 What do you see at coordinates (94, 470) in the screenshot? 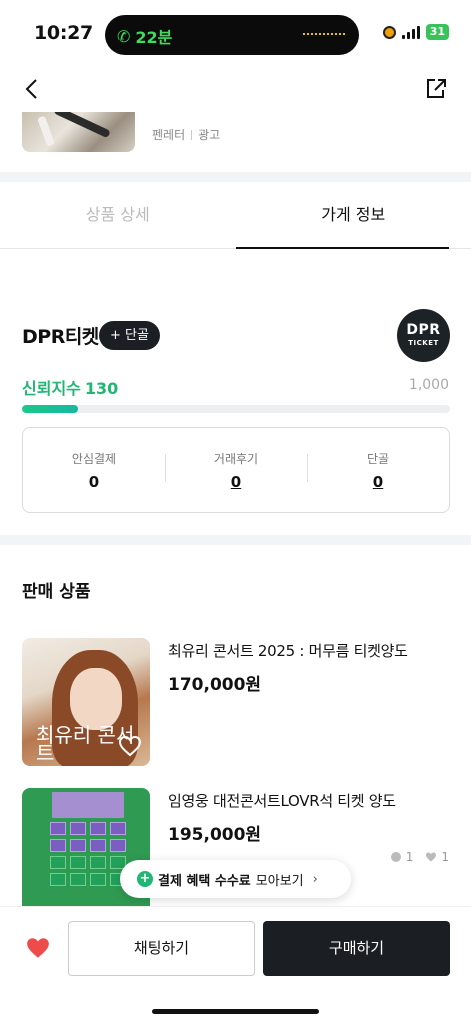
I see `stat-safe-payment: 안심결제 0` at bounding box center [94, 470].